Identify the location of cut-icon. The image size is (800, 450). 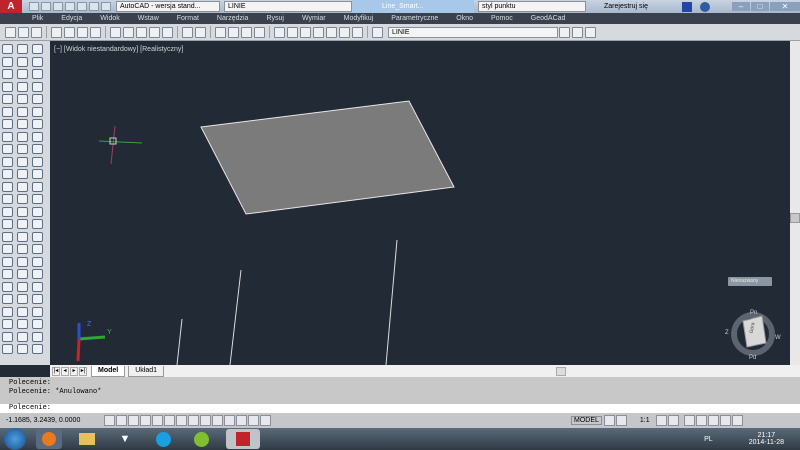
(115, 32).